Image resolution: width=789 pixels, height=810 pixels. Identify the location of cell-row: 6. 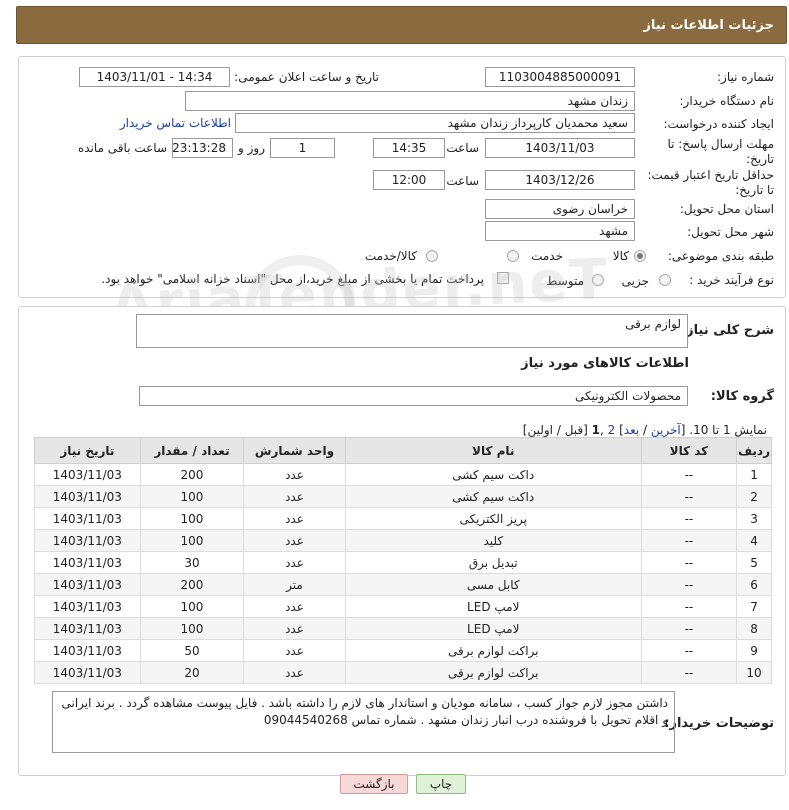
(754, 584).